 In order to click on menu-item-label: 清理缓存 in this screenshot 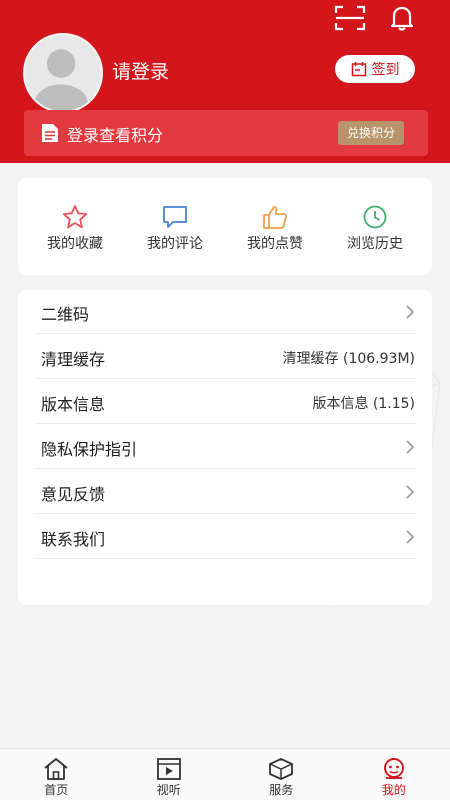, I will do `click(73, 359)`.